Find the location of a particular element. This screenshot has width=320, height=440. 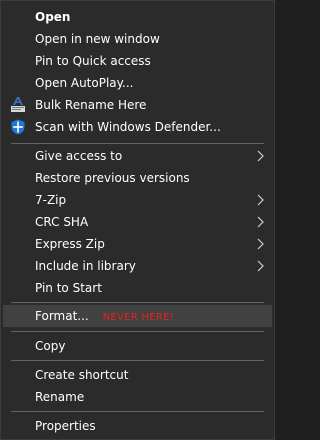

menu-item-properties: Properties is located at coordinates (137, 426).